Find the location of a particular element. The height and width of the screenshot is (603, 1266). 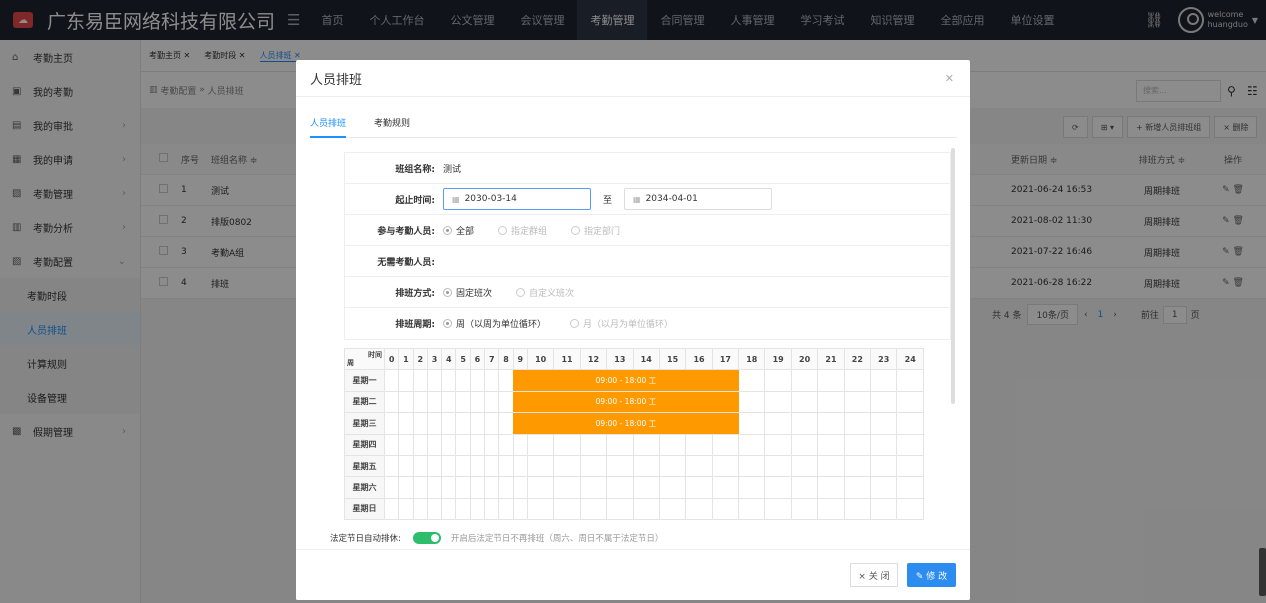

radio-monthly: 月（以月为单位循环） is located at coordinates (621, 323).